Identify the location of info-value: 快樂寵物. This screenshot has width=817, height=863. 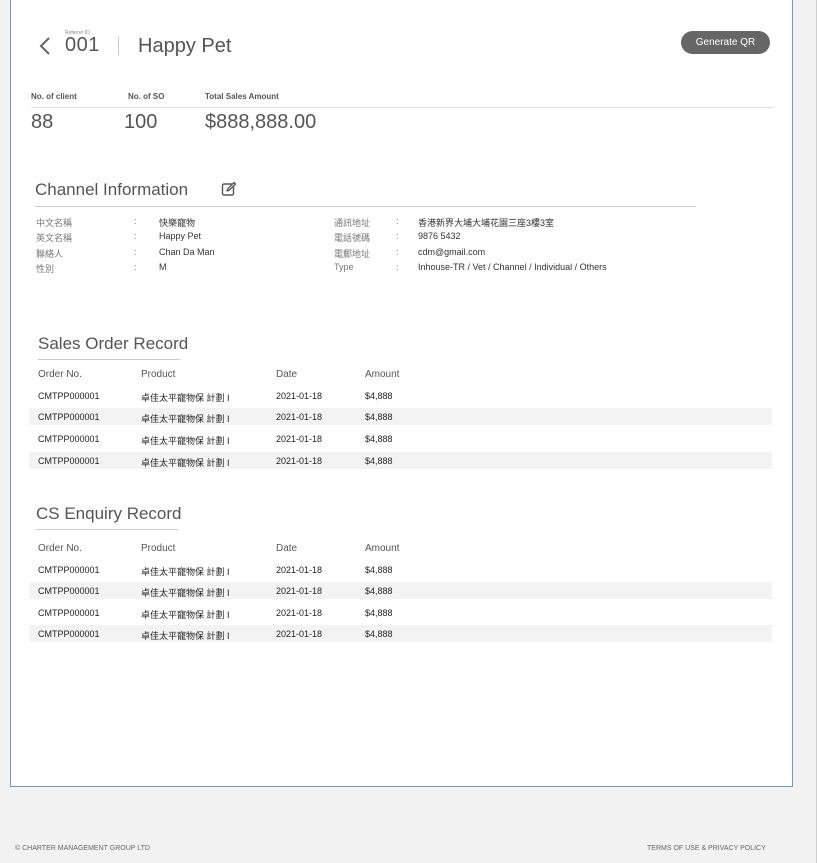
(177, 223).